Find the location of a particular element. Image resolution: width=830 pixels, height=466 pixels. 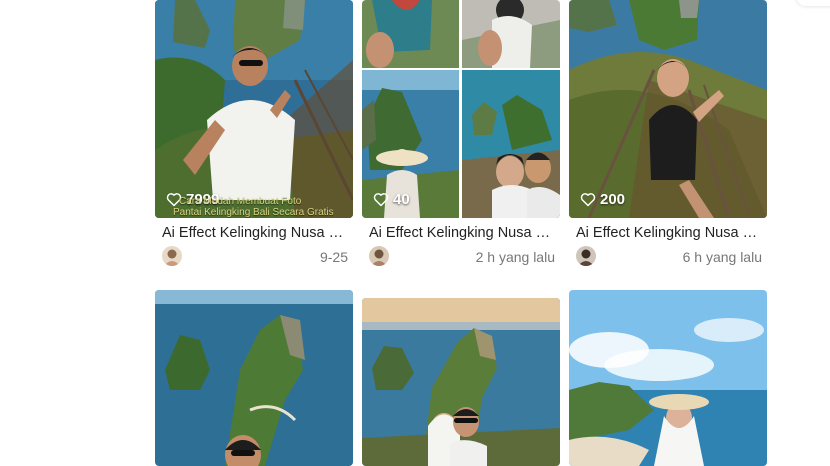

watermark-line-1: Cara Mudah Membuat Foto is located at coordinates (240, 201).